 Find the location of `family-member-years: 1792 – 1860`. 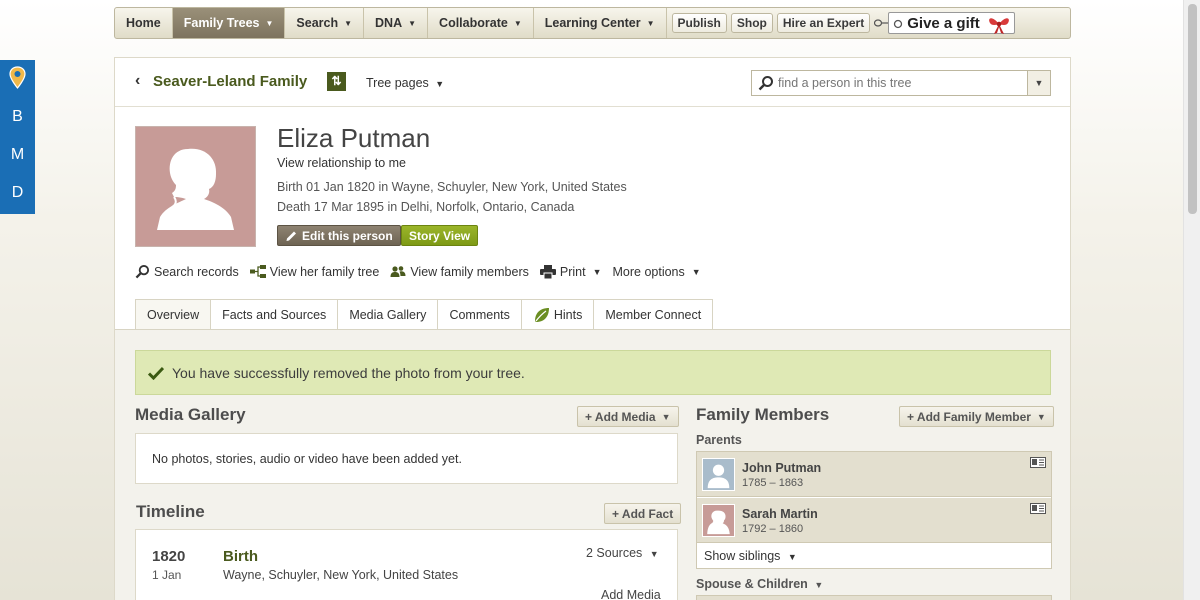

family-member-years: 1792 – 1860 is located at coordinates (773, 529).